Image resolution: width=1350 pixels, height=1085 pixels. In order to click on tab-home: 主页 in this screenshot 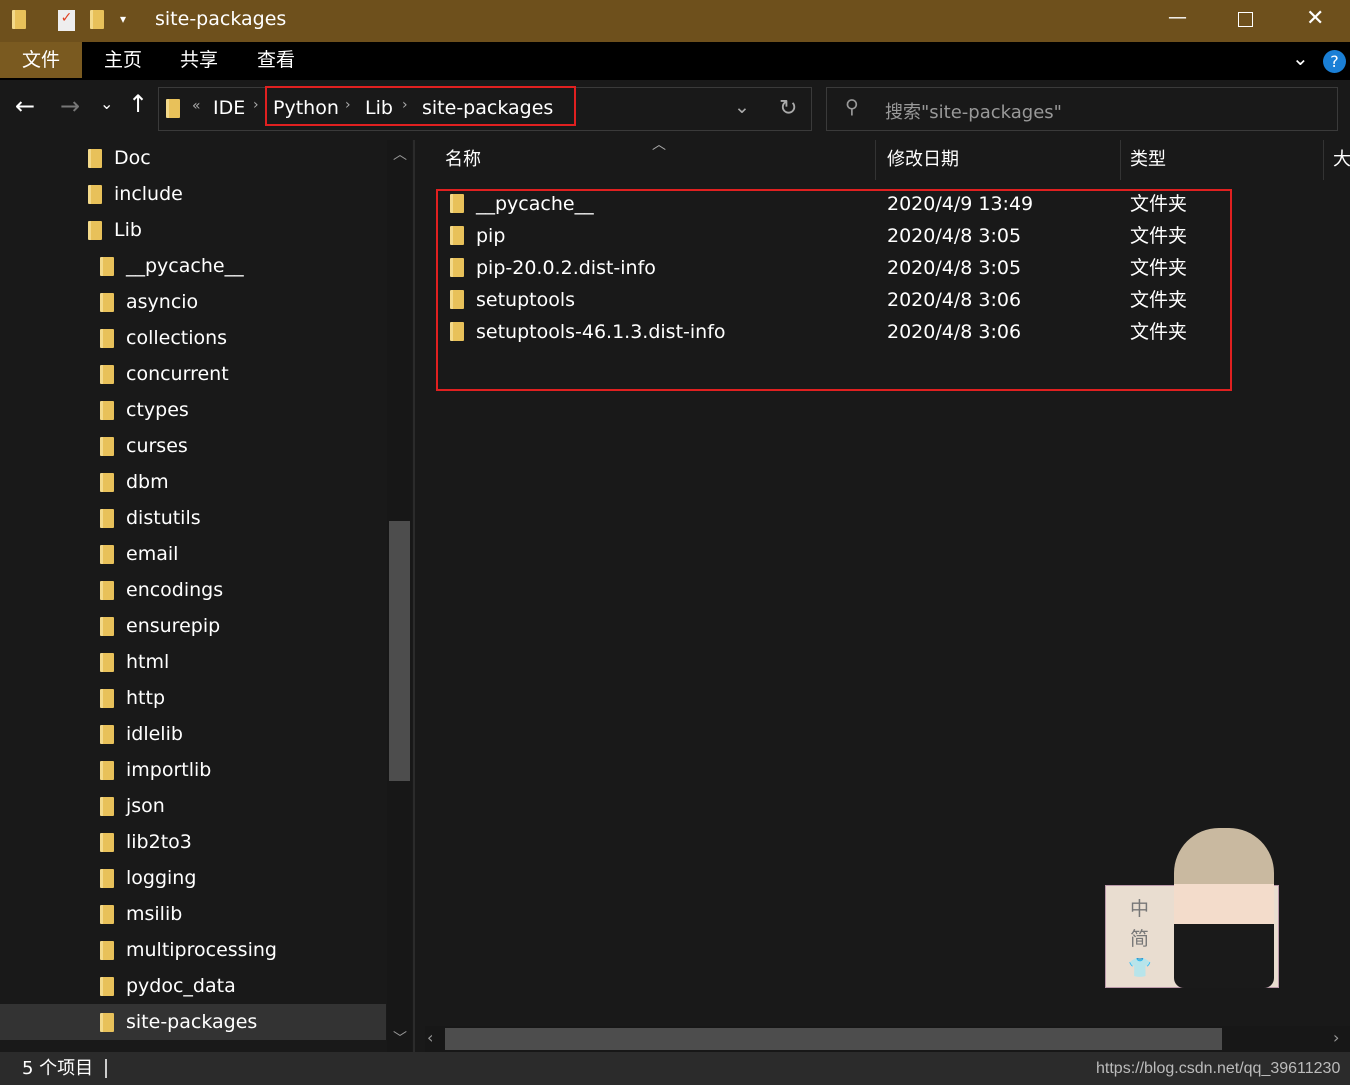, I will do `click(123, 60)`.